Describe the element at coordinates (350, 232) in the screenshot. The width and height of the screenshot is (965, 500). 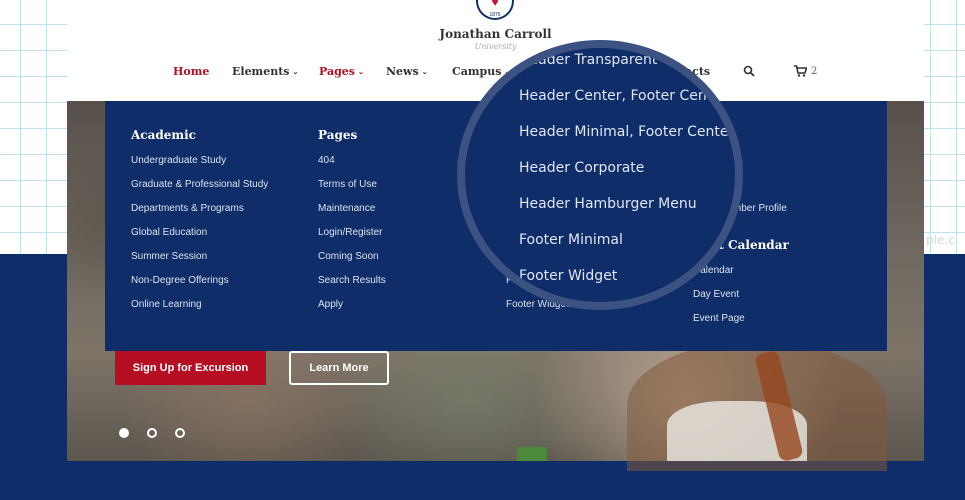
I see `mega-link: Login/Register` at that location.